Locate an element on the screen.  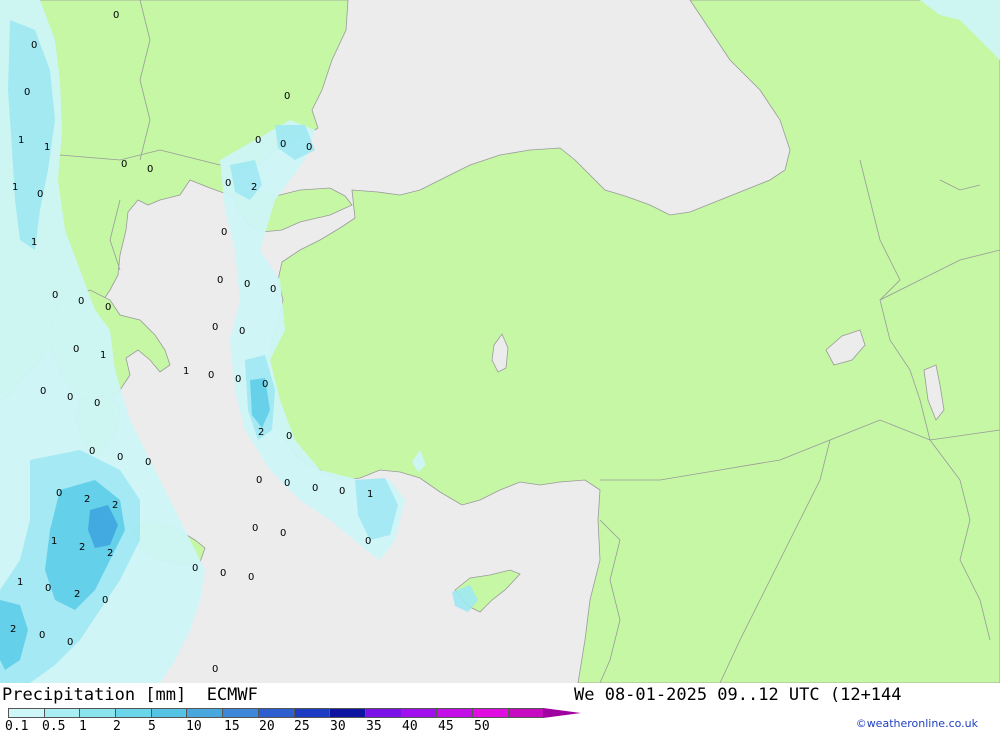
legend-tick-label: 20 is located at coordinates (267, 726).